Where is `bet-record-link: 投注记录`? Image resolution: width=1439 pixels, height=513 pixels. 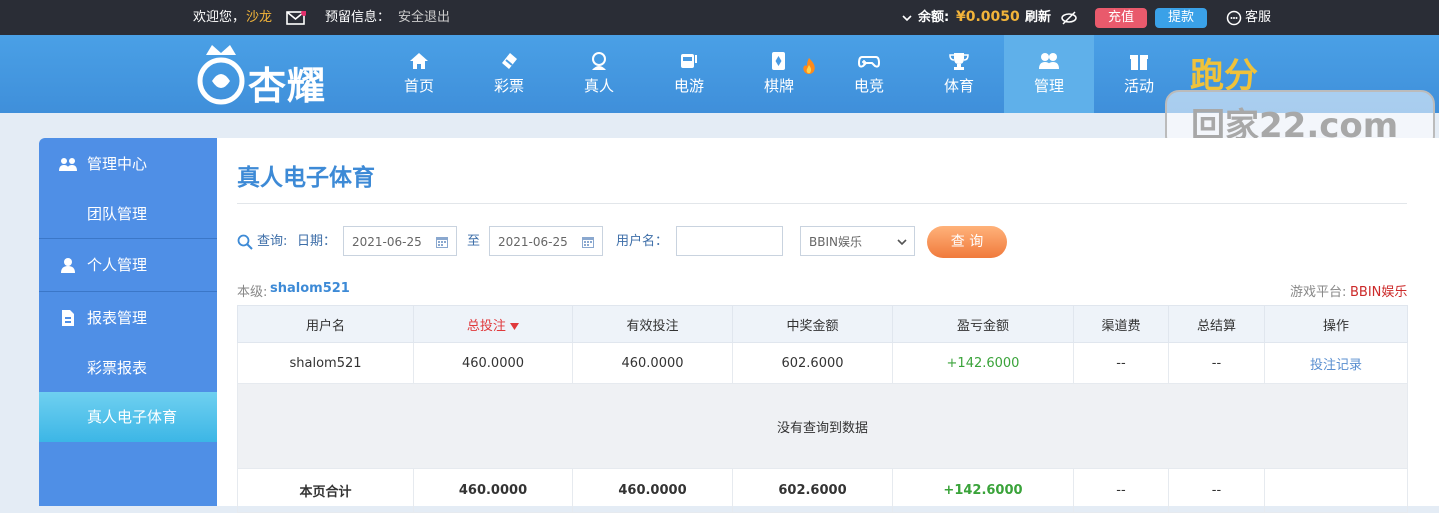 bet-record-link: 投注记录 is located at coordinates (1336, 363).